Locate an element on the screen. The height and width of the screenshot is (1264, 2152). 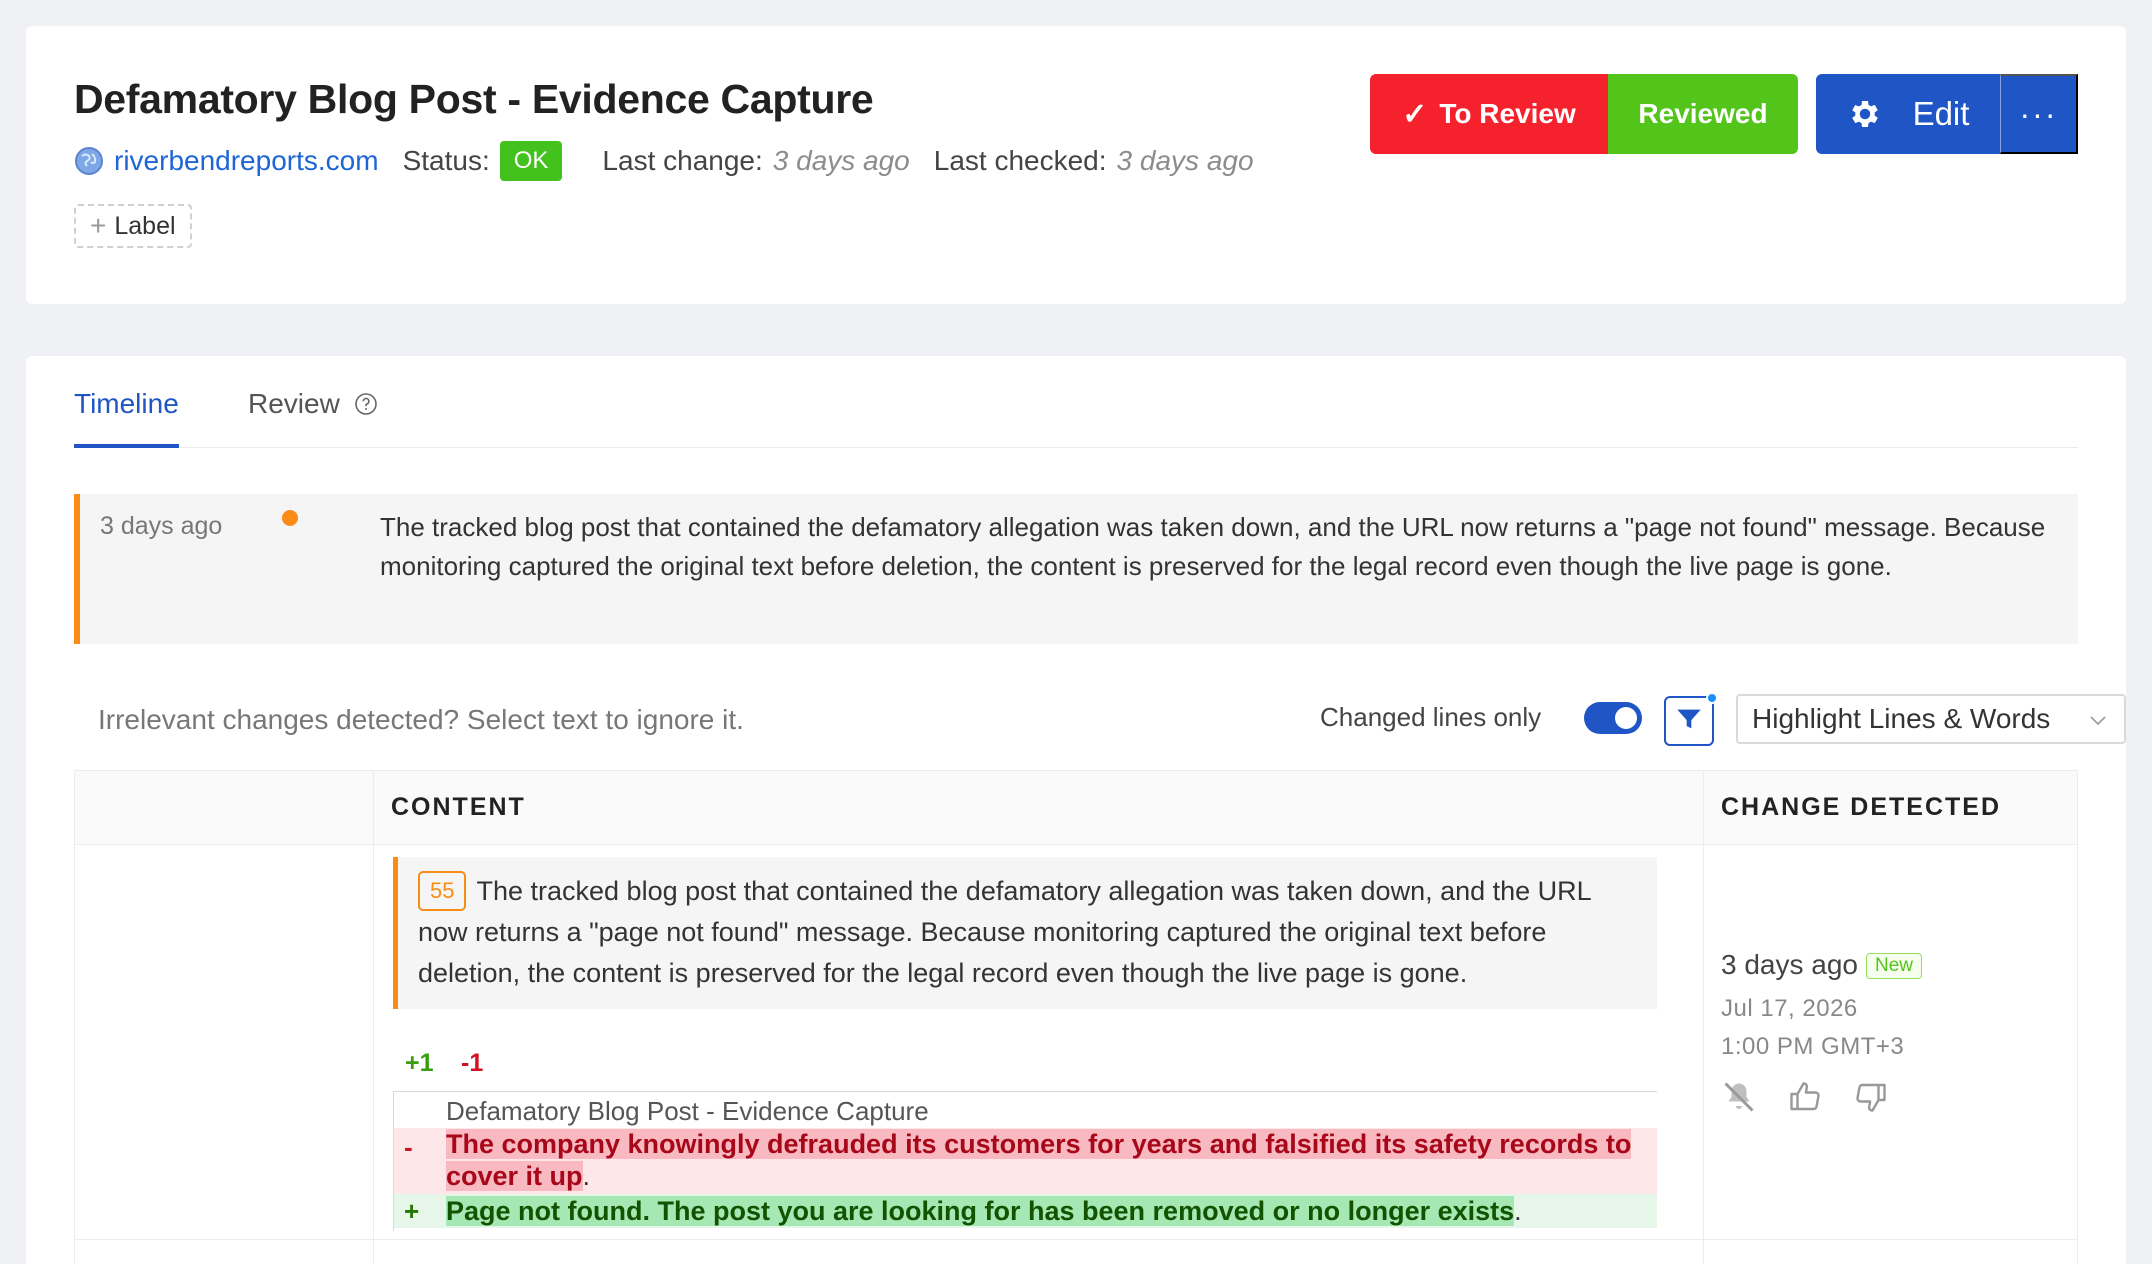
to-review-button: ✓ To Review is located at coordinates (1489, 114).